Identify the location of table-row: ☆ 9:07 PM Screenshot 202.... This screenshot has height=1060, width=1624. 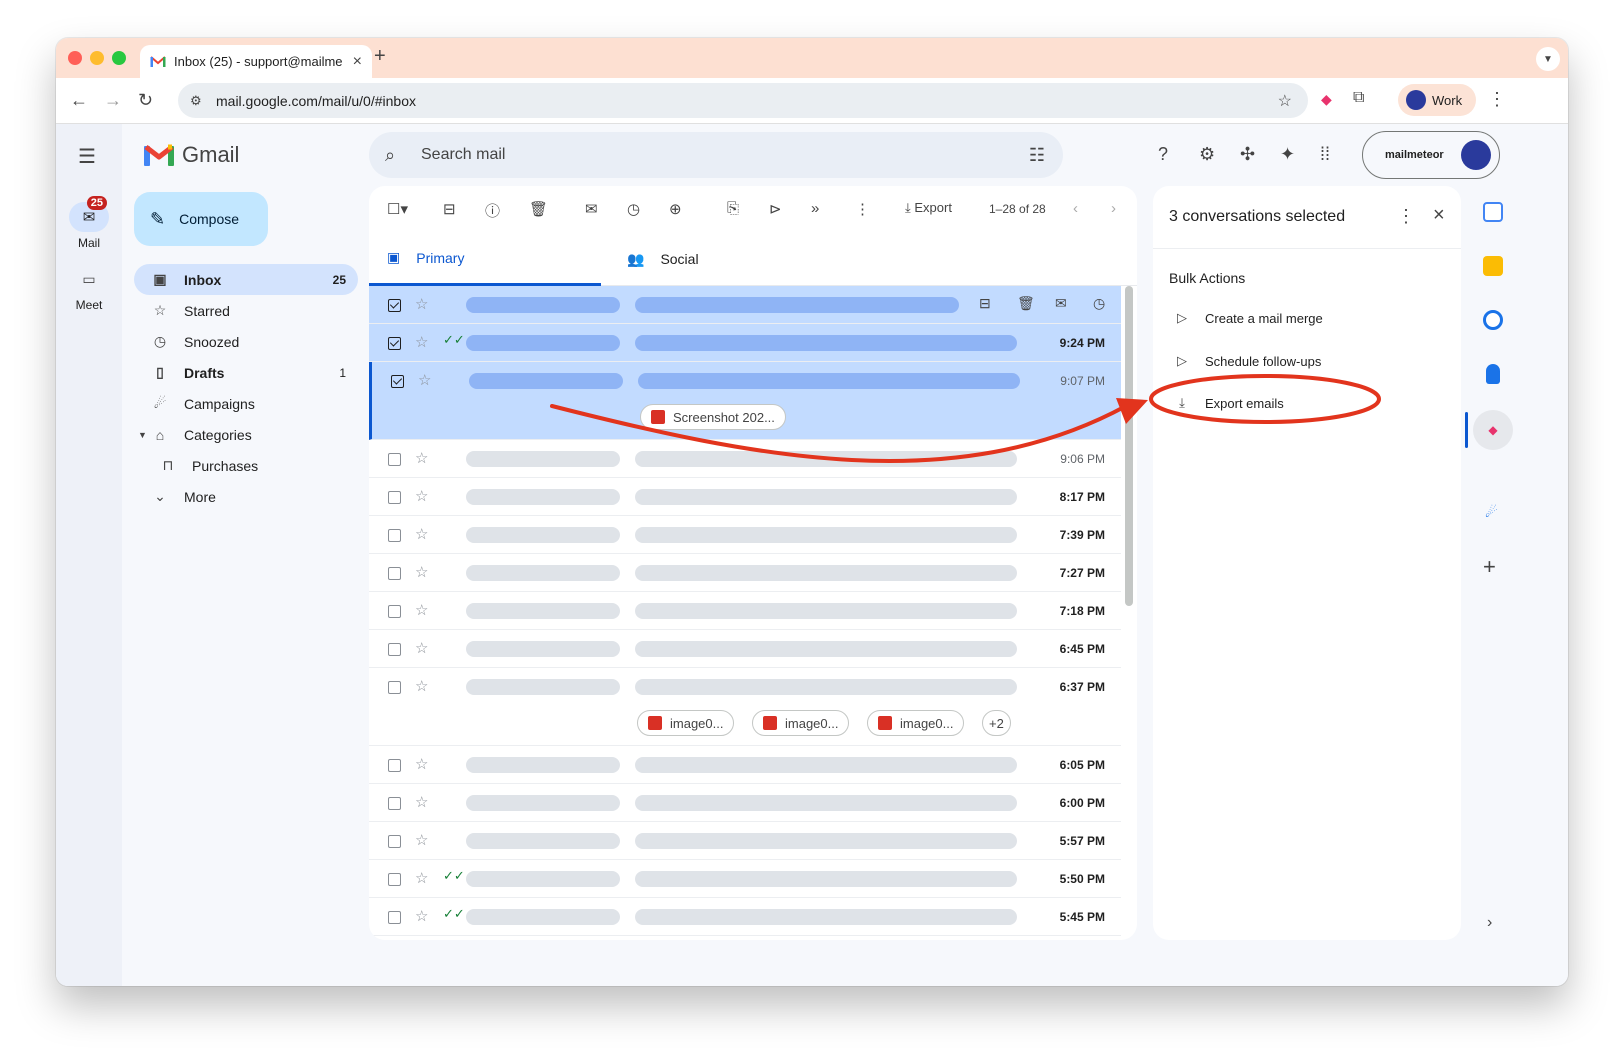
(745, 401).